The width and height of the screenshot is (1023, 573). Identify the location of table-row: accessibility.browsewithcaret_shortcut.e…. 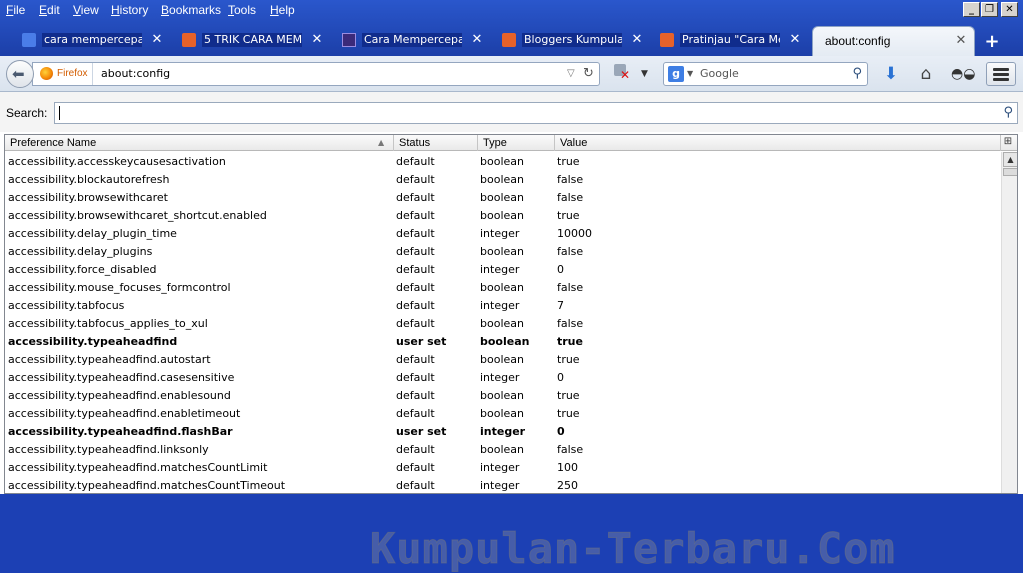
(503, 216).